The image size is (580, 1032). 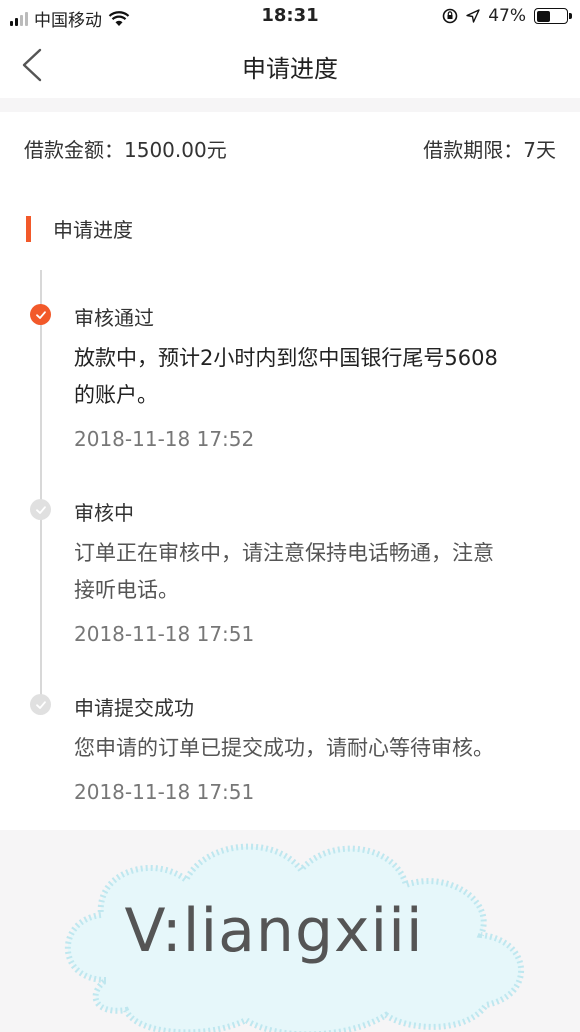 What do you see at coordinates (164, 439) in the screenshot?
I see `step-timestamp: 2018-11-18 17:52` at bounding box center [164, 439].